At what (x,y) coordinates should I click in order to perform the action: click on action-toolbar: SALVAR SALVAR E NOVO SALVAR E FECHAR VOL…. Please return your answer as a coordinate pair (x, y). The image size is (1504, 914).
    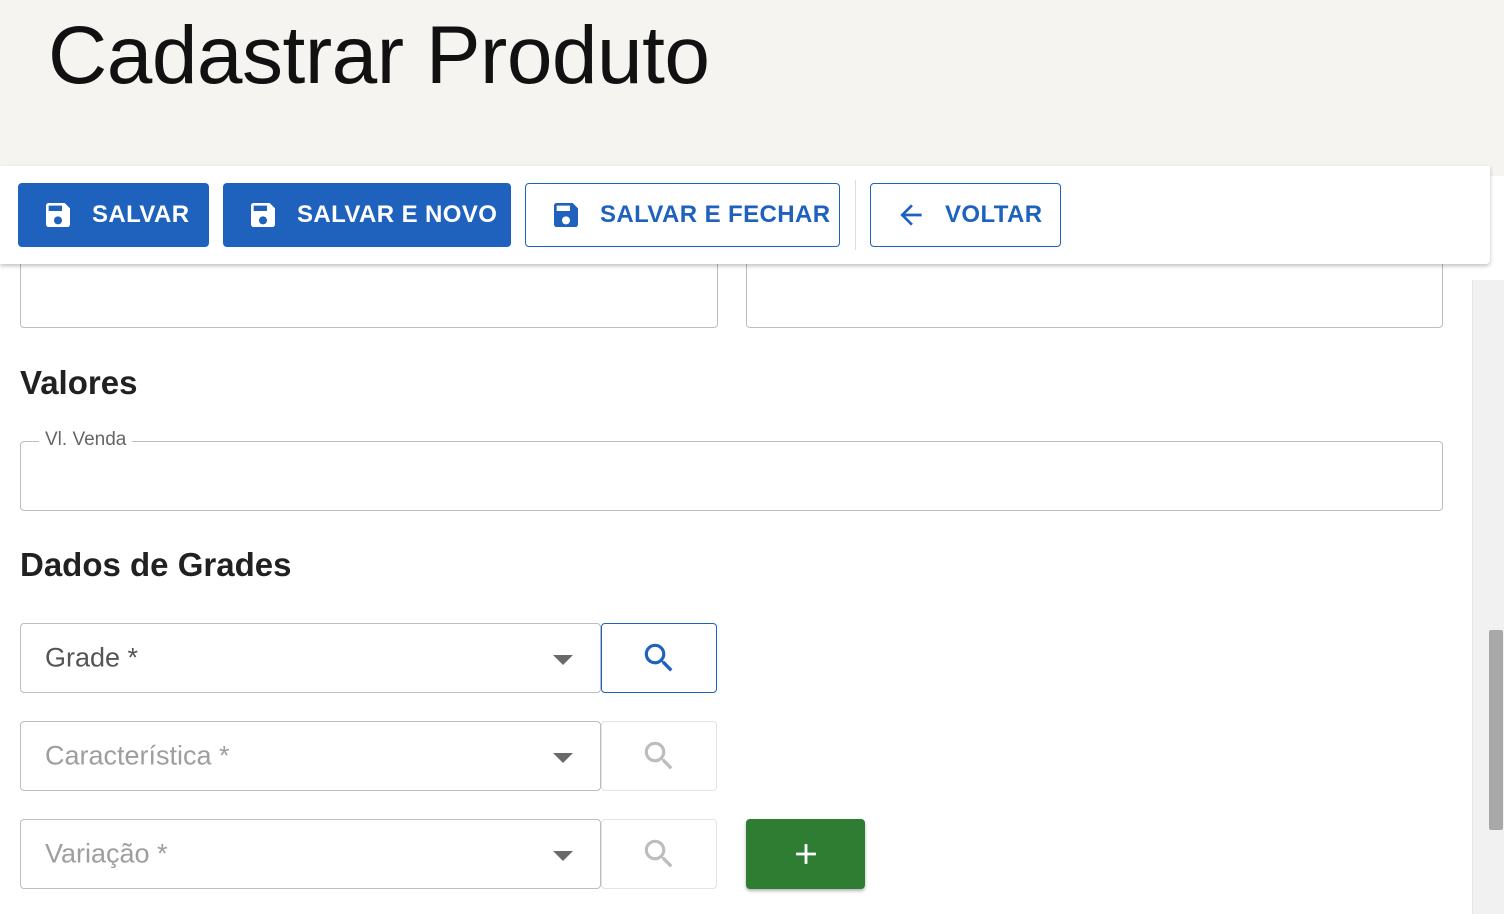
    Looking at the image, I should click on (745, 215).